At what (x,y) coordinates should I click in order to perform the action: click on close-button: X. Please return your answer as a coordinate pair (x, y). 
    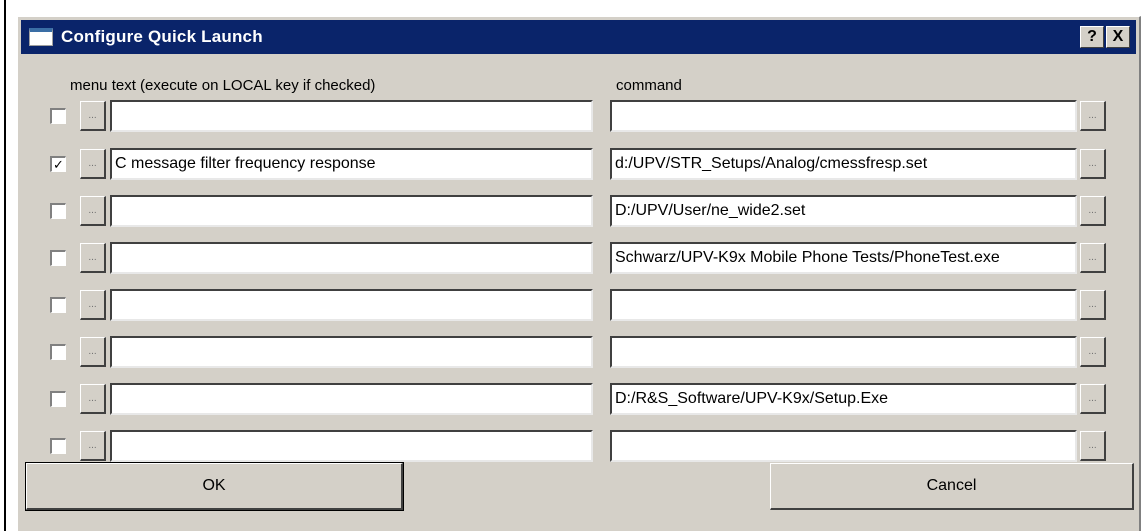
    Looking at the image, I should click on (1118, 37).